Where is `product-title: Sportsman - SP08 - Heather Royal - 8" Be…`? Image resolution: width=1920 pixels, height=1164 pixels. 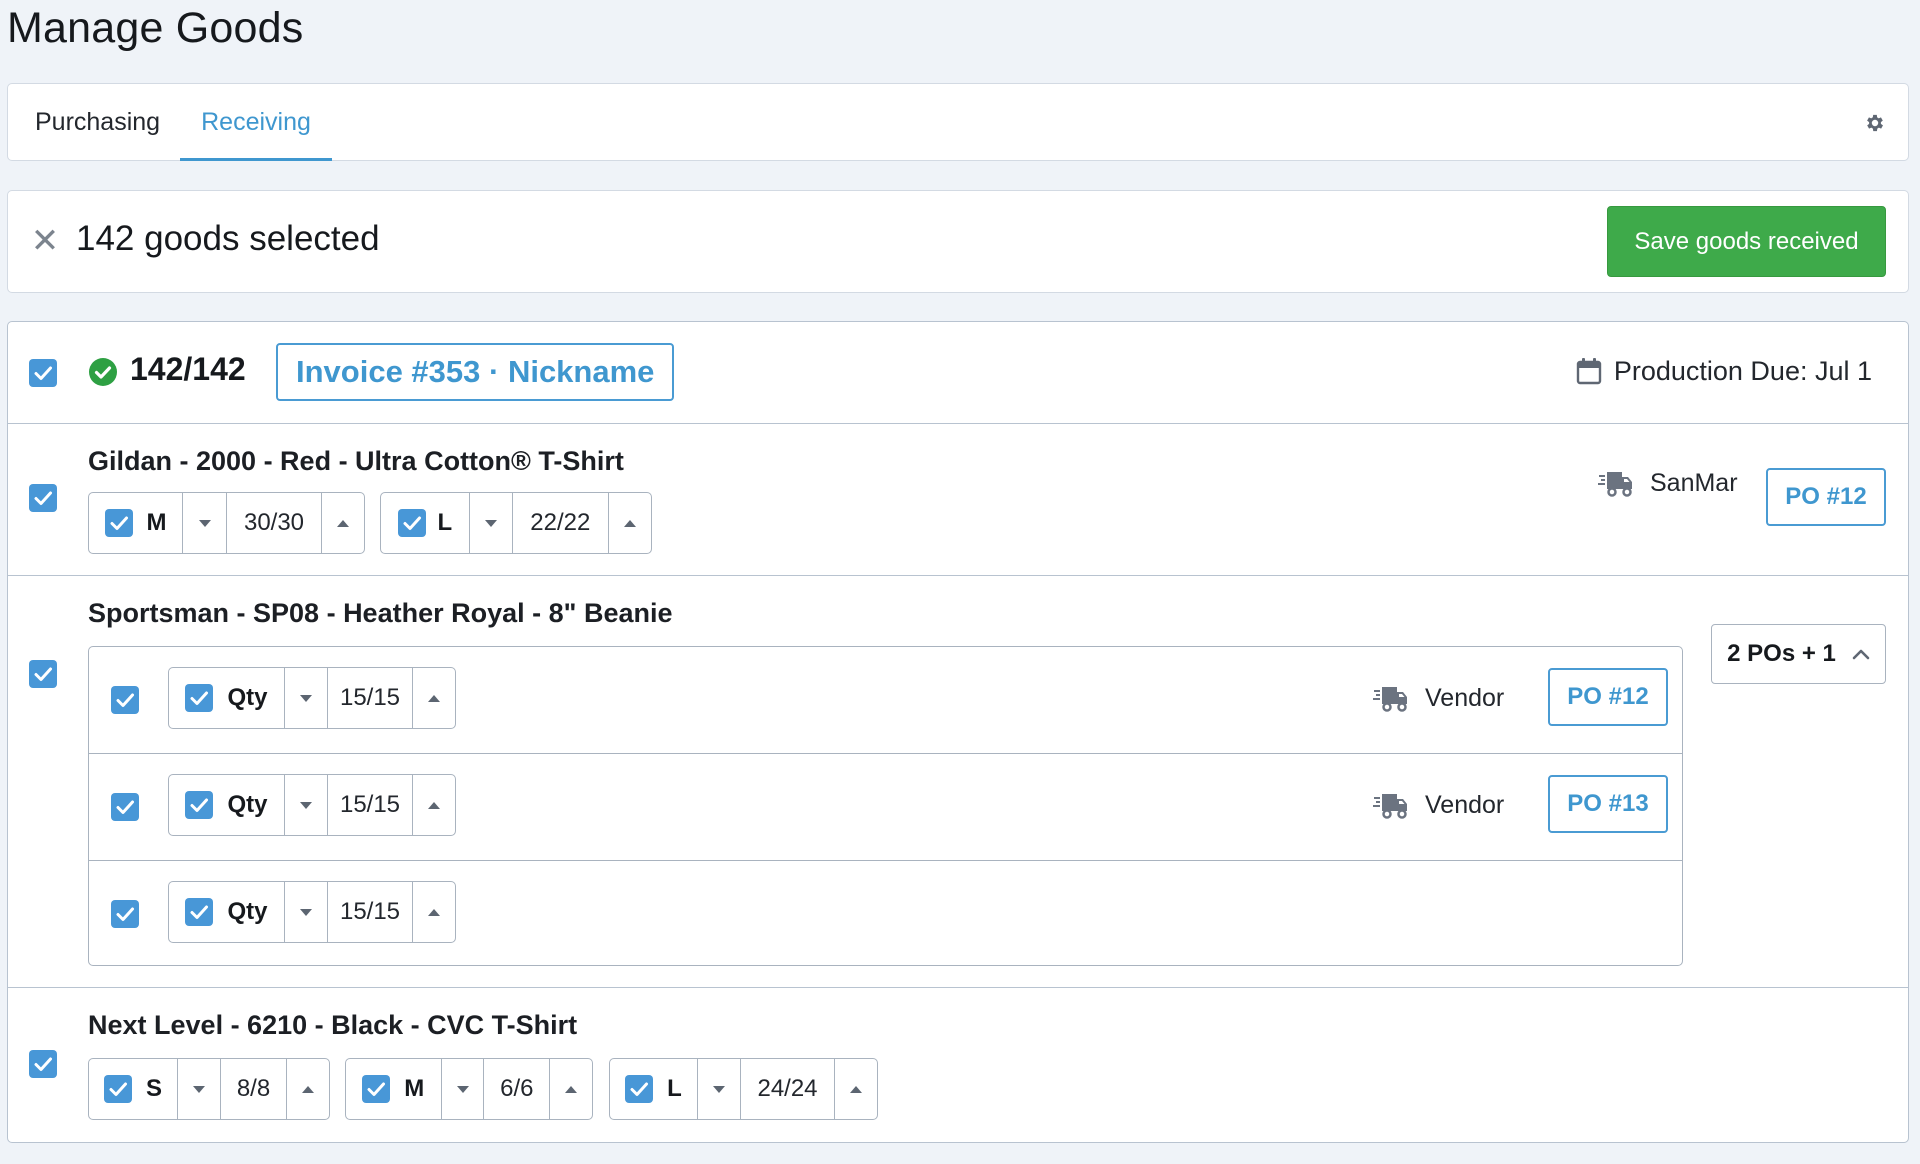
product-title: Sportsman - SP08 - Heather Royal - 8" Be… is located at coordinates (380, 613).